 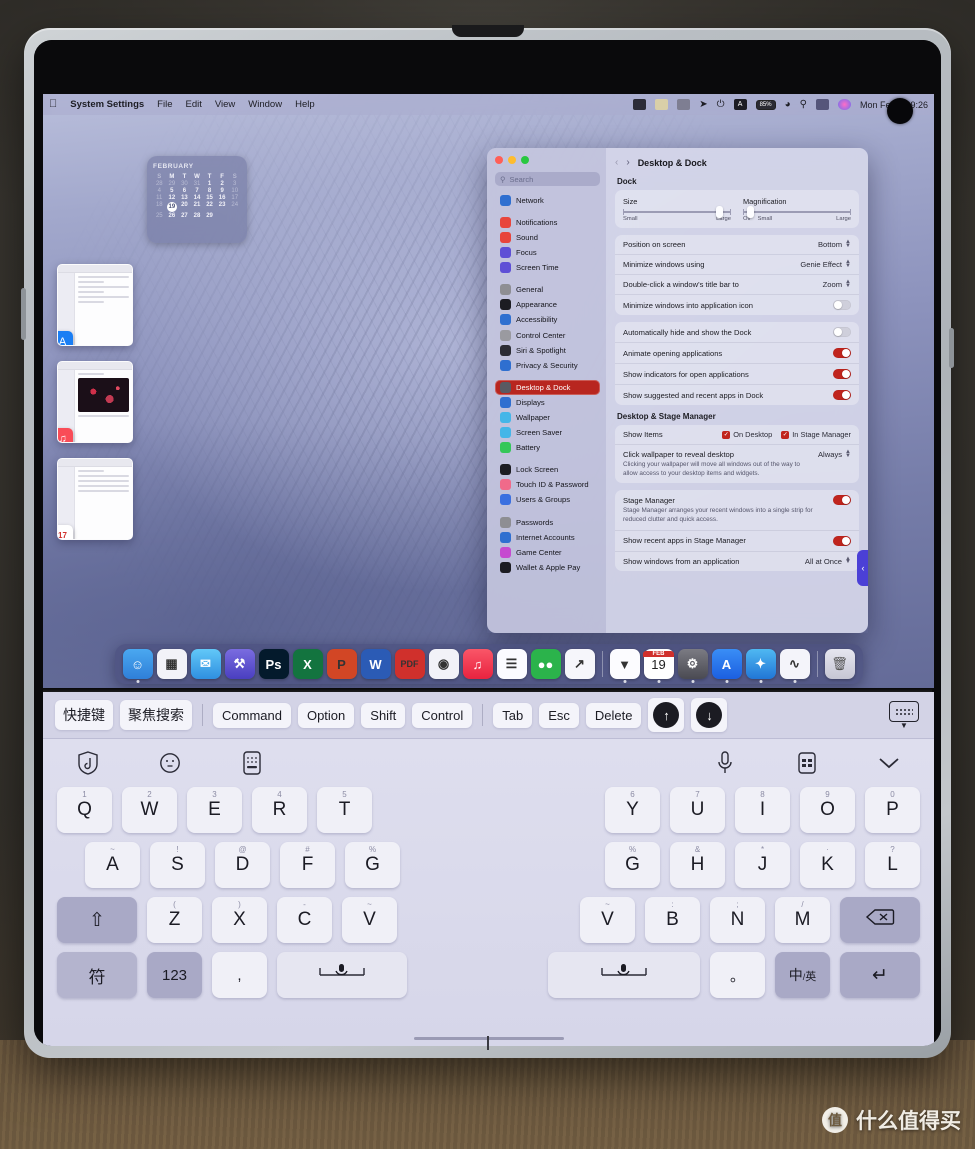 I want to click on key-D: @ D, so click(x=242, y=865).